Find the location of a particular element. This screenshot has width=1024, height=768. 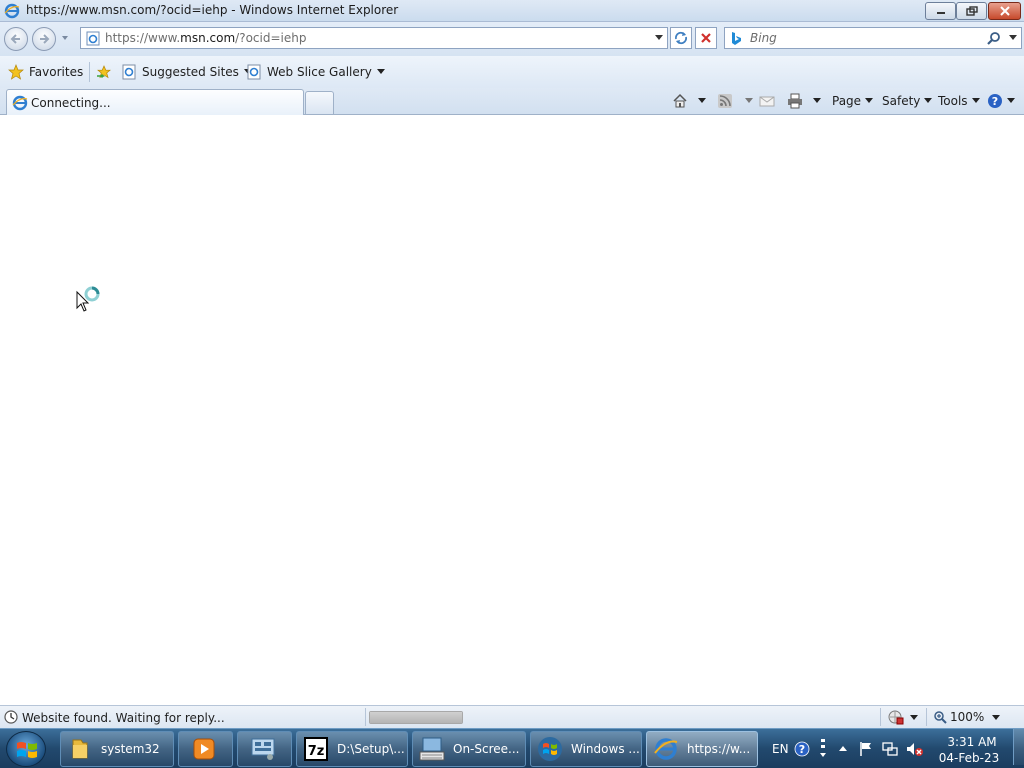

back-arrow-icon is located at coordinates (15, 39).